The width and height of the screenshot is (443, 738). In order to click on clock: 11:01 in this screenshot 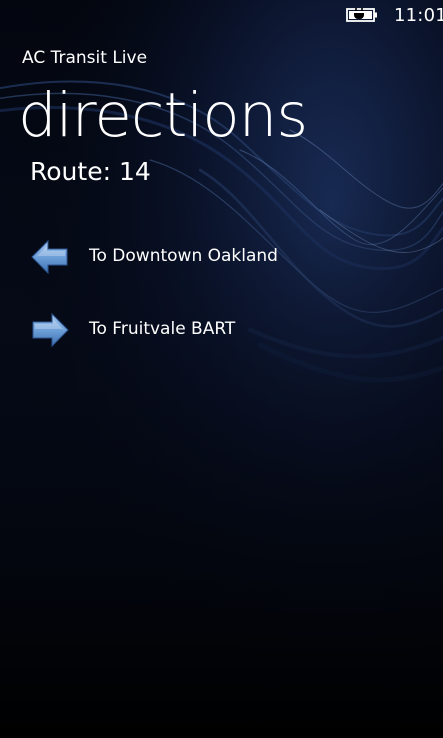, I will do `click(418, 15)`.